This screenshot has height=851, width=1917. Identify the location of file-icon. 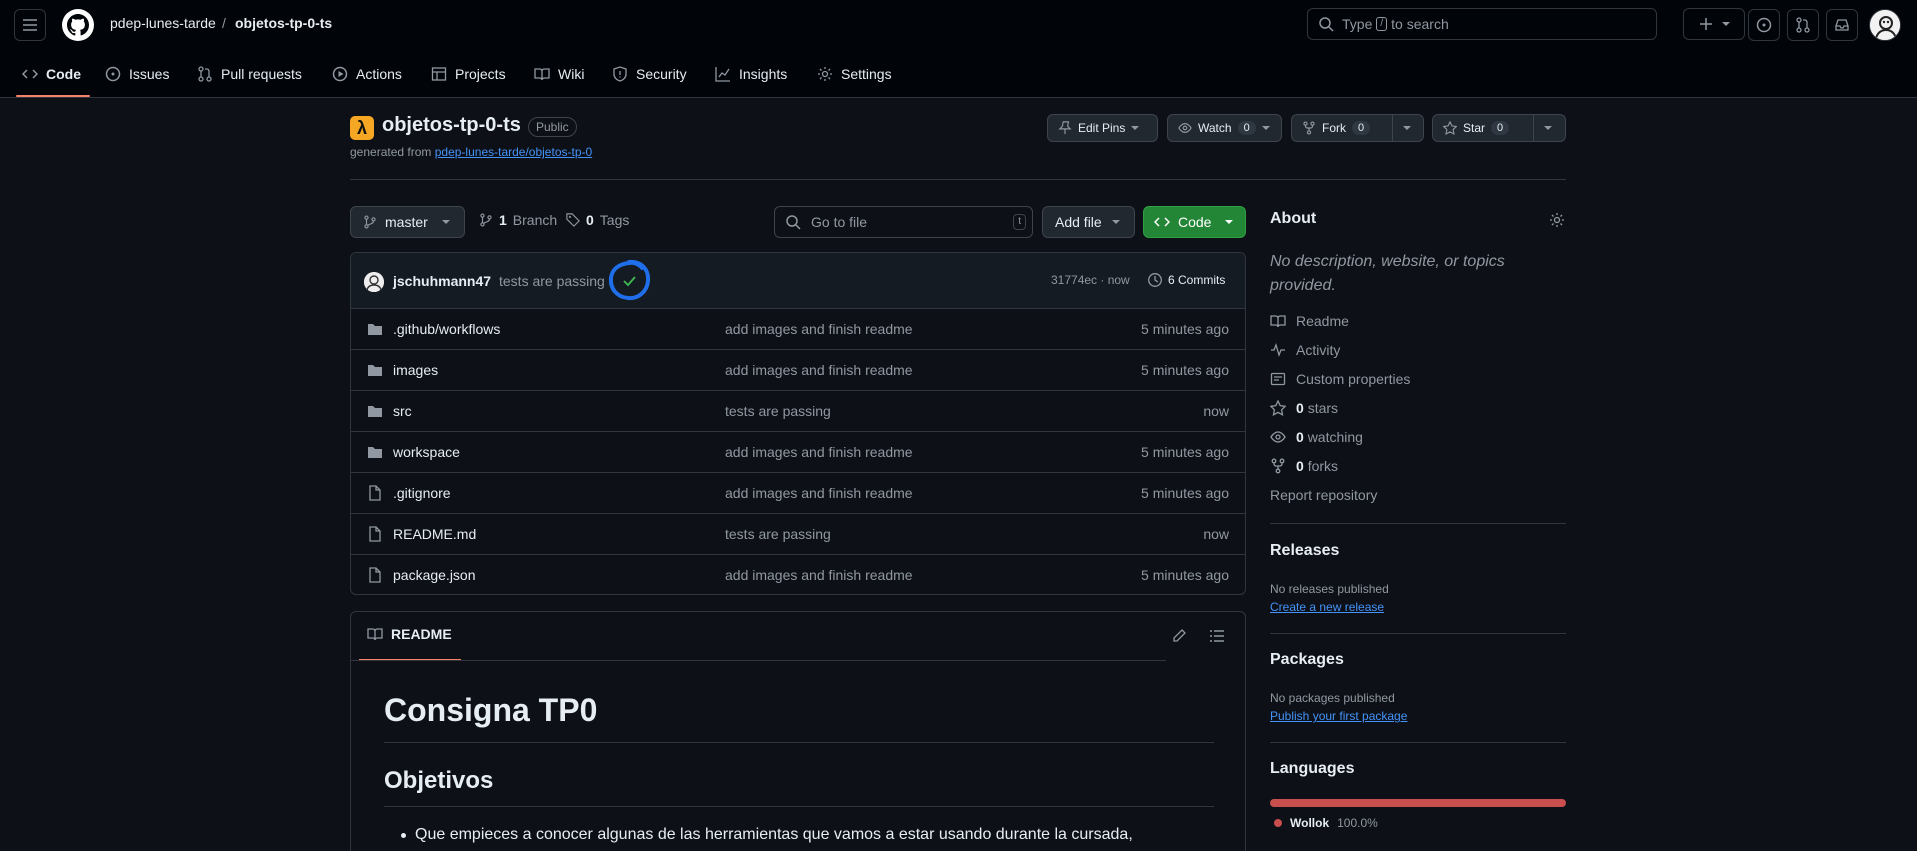
(375, 534).